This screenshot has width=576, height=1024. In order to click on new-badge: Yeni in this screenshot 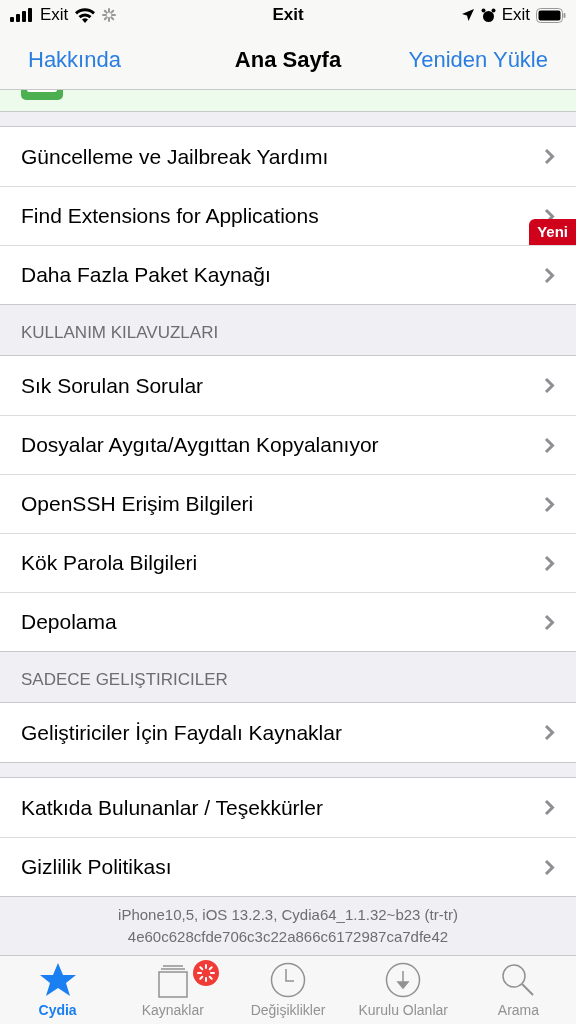, I will do `click(552, 232)`.